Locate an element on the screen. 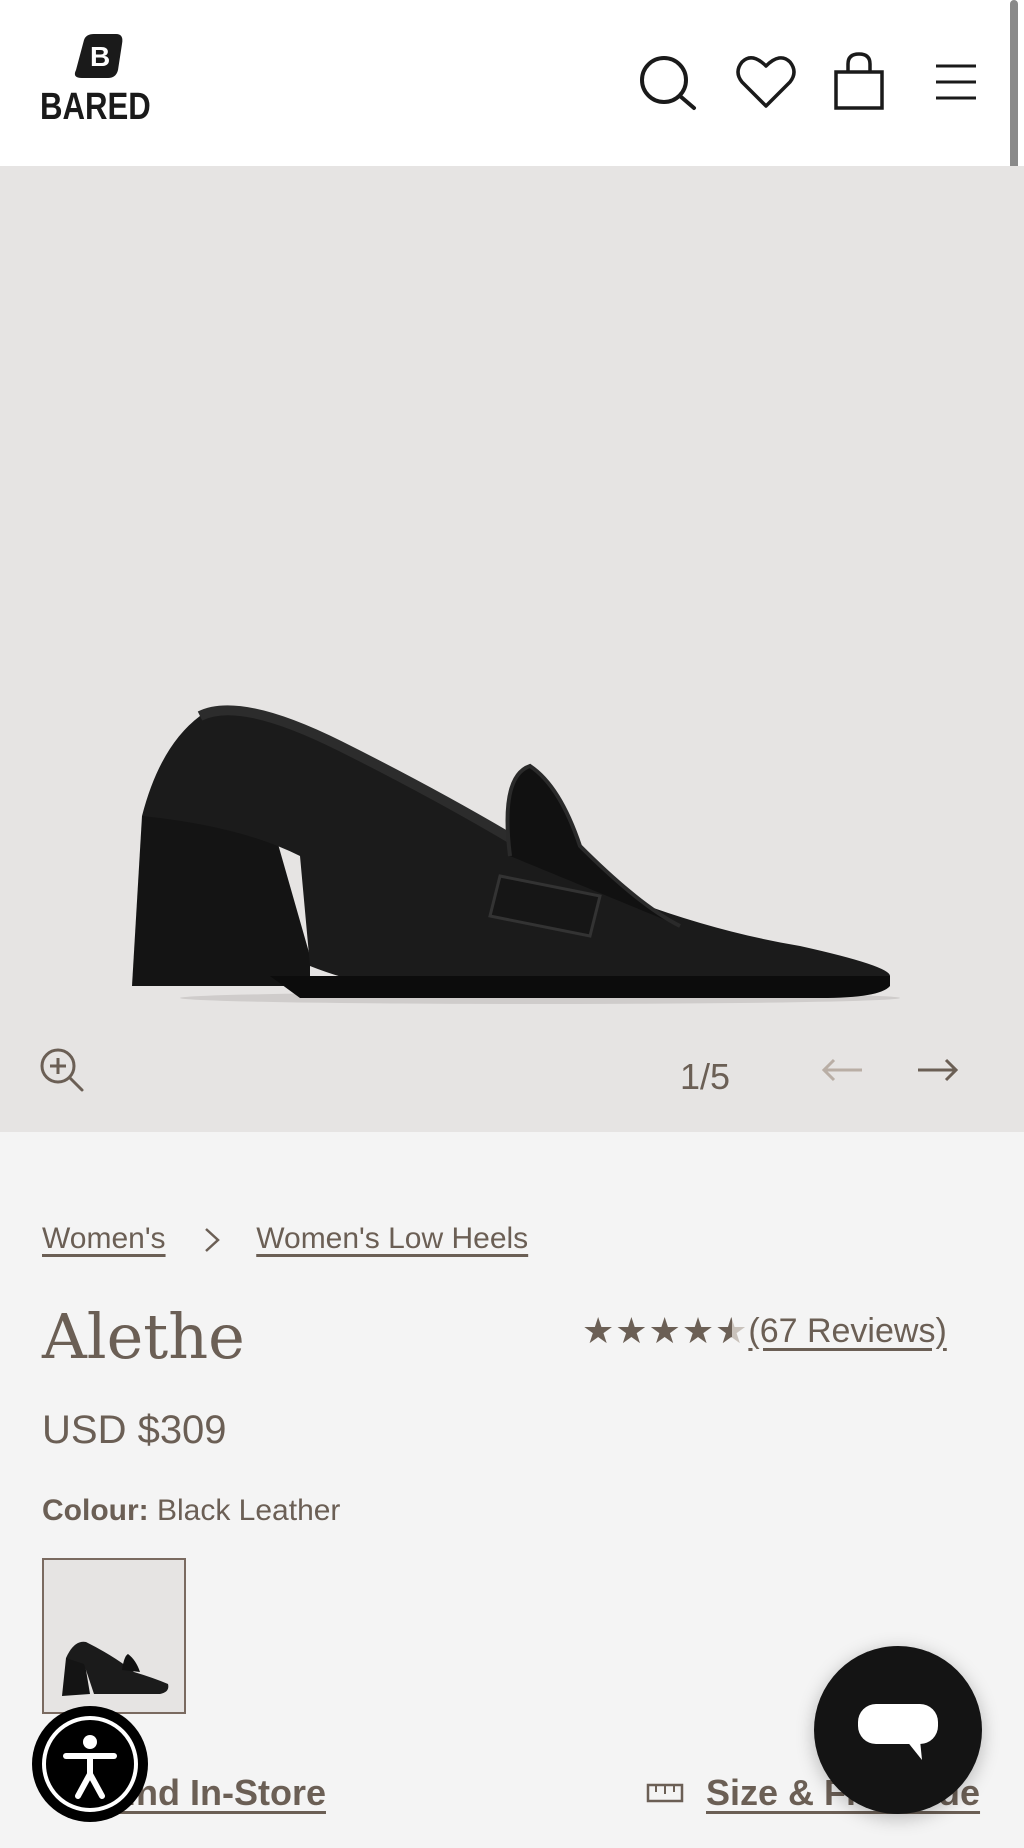 The width and height of the screenshot is (1024, 1848). logo-mark-icon: B is located at coordinates (98, 56).